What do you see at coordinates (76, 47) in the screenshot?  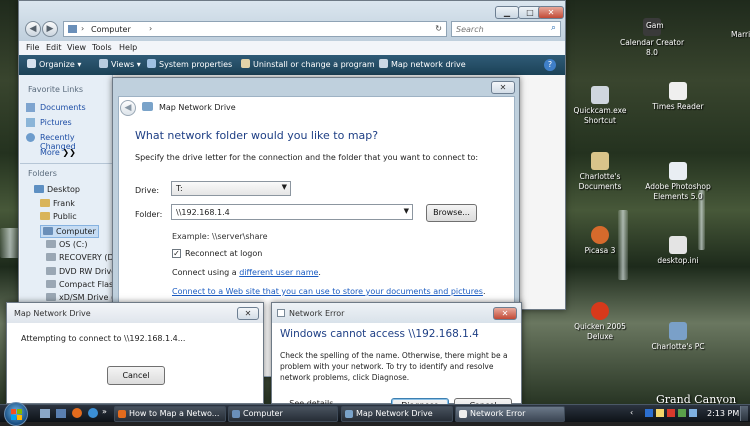 I see `menu-view: View` at bounding box center [76, 47].